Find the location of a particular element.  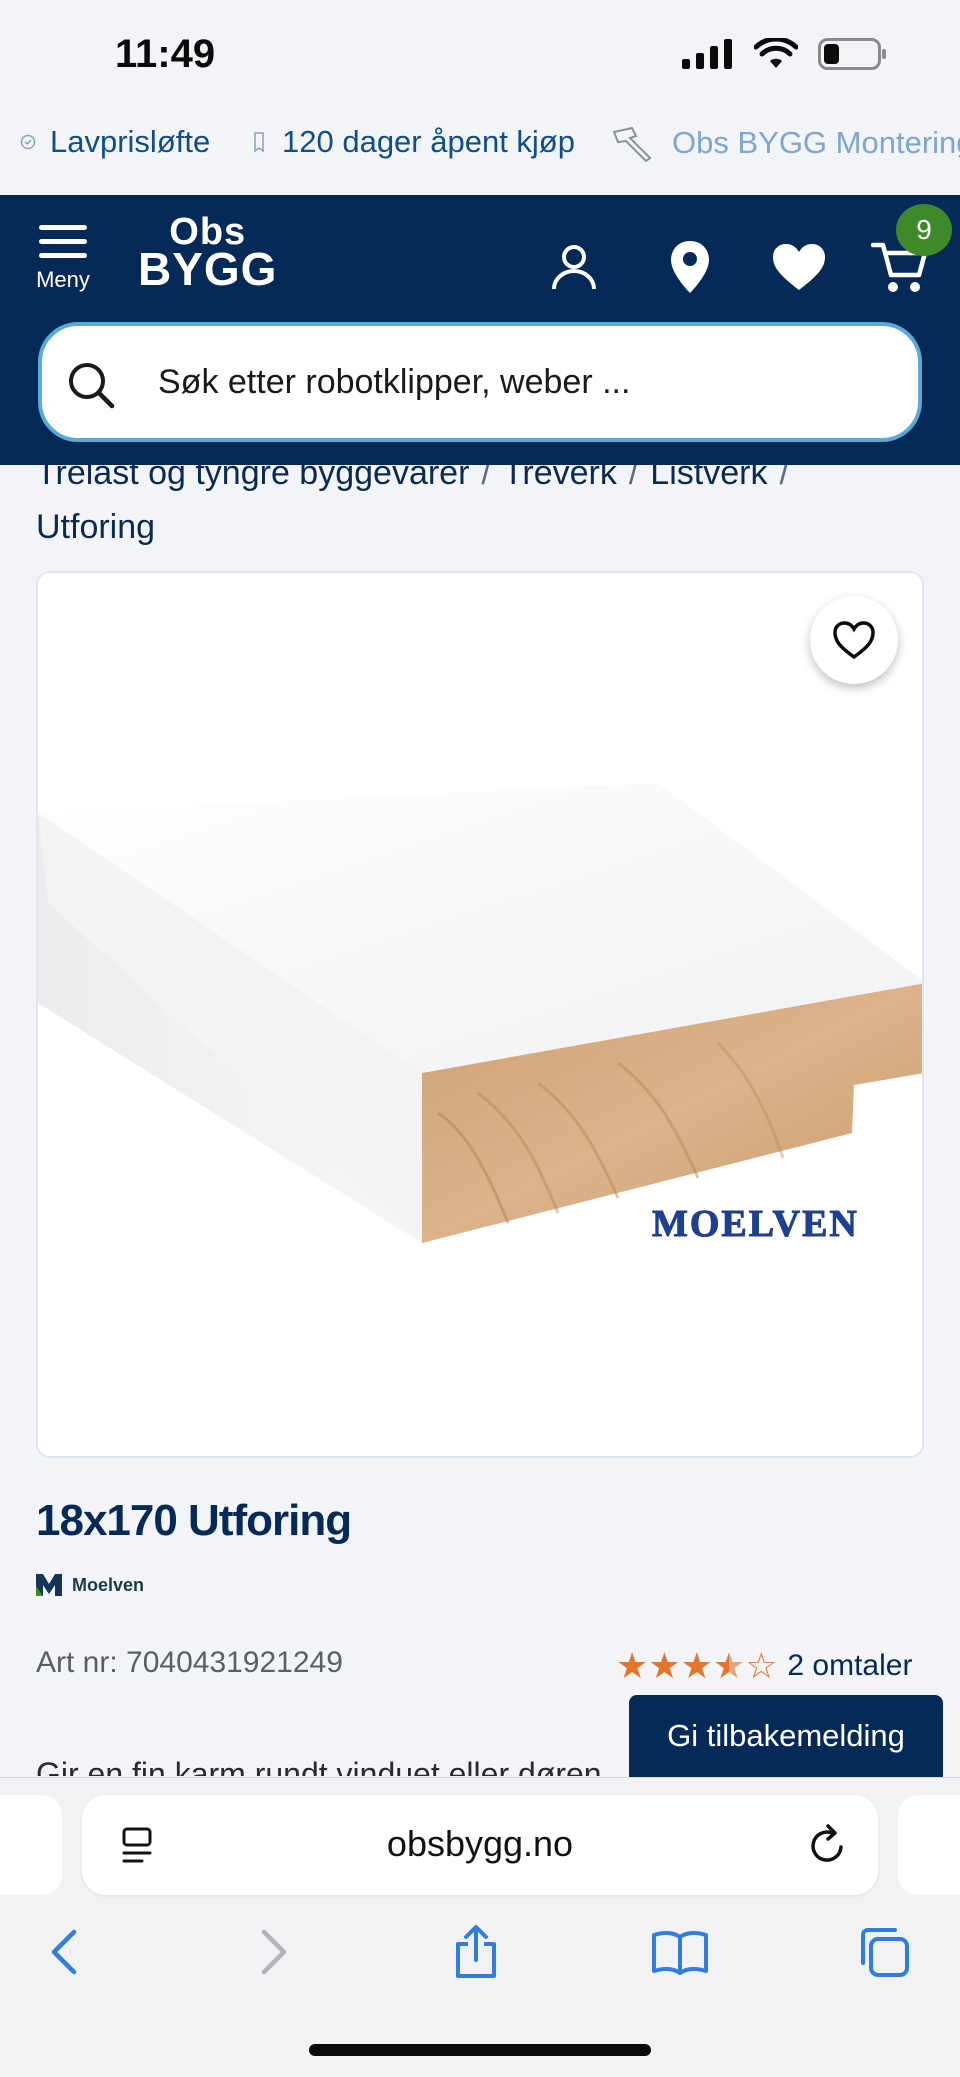

hammer-icon is located at coordinates (632, 144).